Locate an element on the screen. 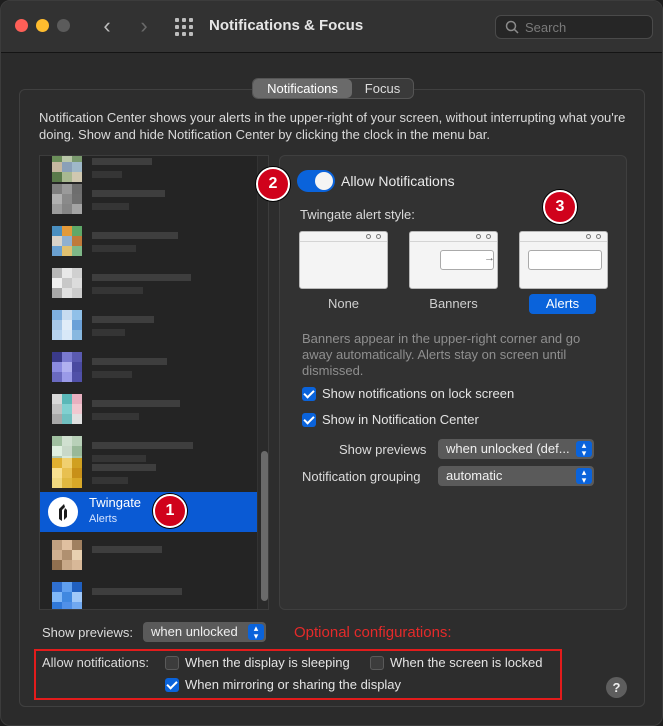  toggle-knob is located at coordinates (324, 181).